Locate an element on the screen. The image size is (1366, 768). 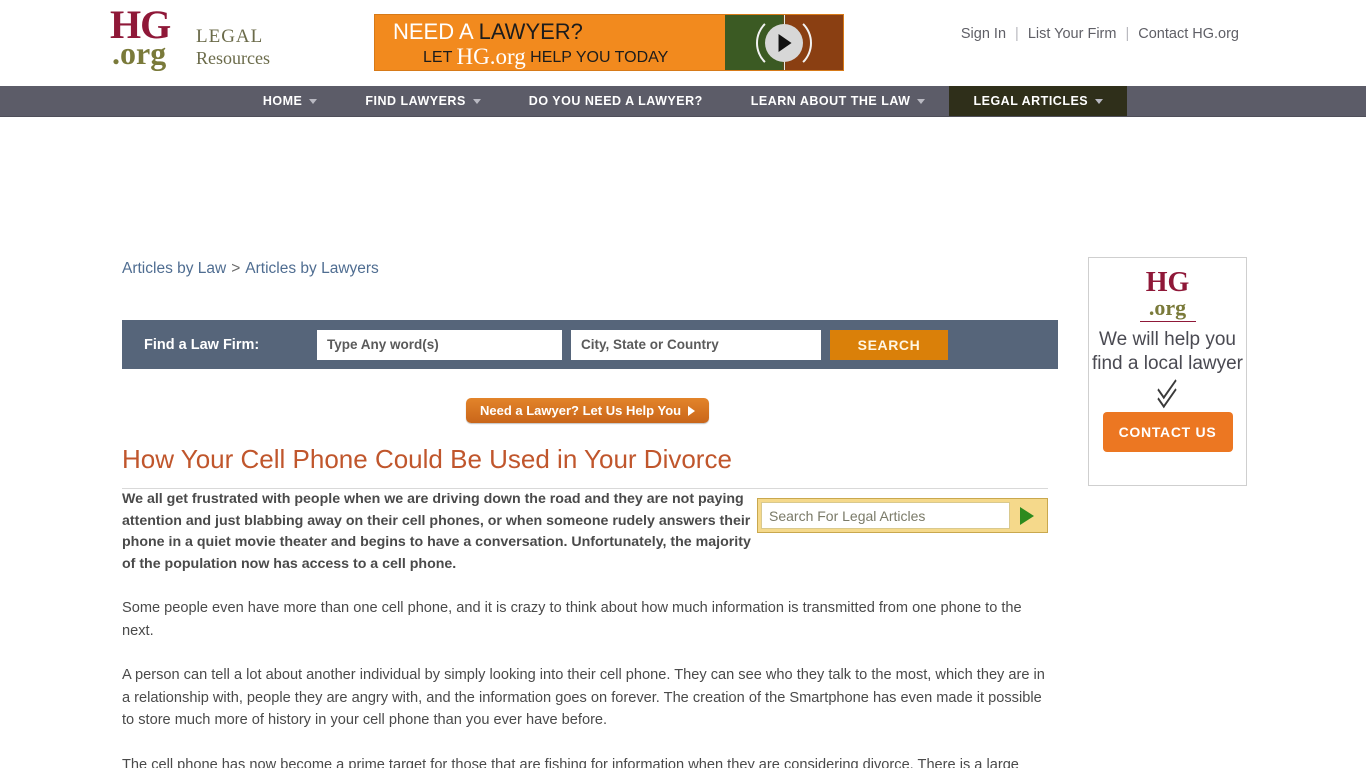
legal-articles-search is located at coordinates (902, 515).